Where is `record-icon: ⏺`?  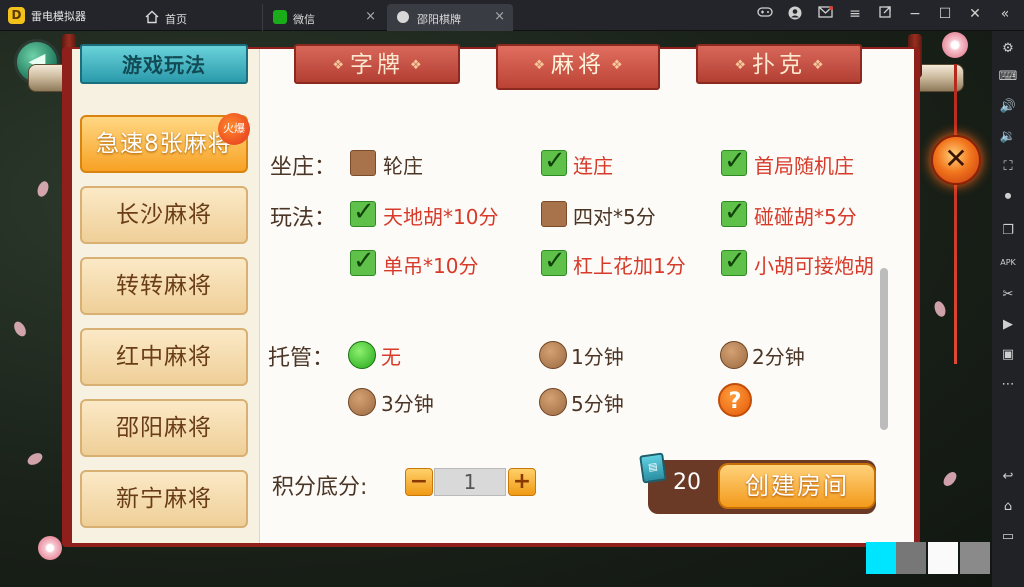
record-icon: ⏺ is located at coordinates (1008, 197).